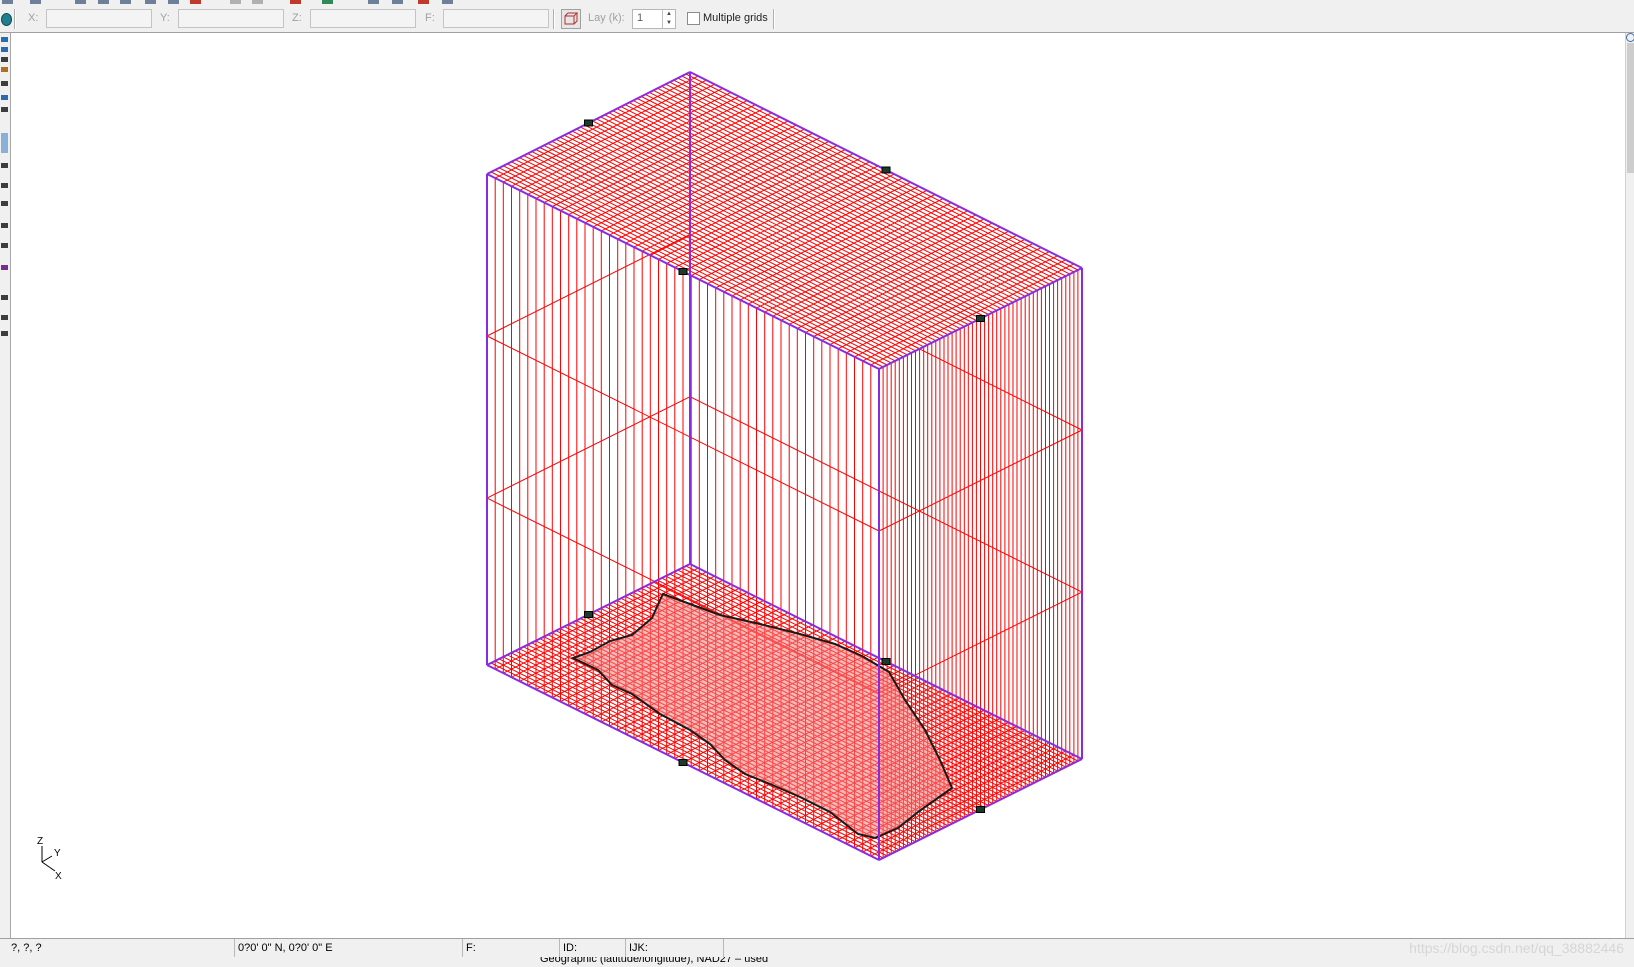 The width and height of the screenshot is (1634, 967). What do you see at coordinates (511, 948) in the screenshot?
I see `status-f: F:` at bounding box center [511, 948].